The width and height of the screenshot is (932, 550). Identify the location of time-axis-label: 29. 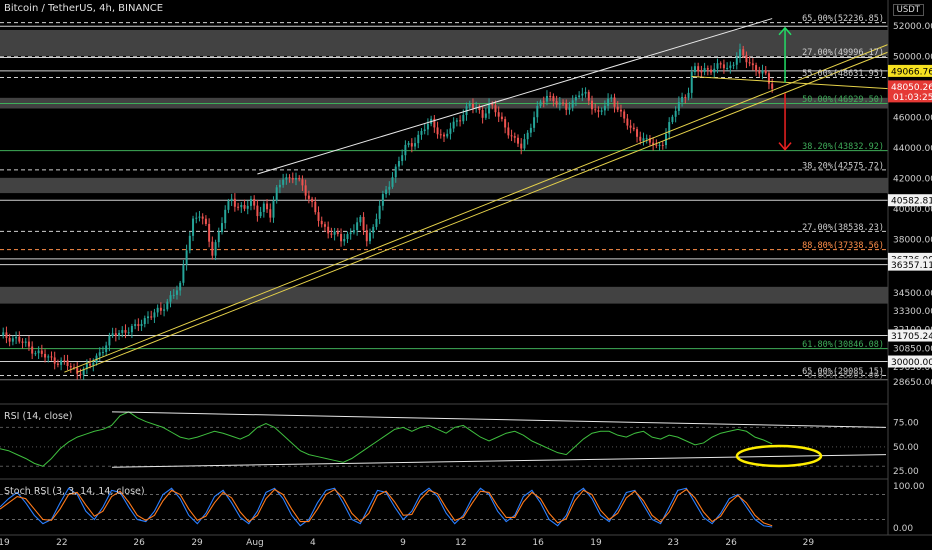
(197, 543).